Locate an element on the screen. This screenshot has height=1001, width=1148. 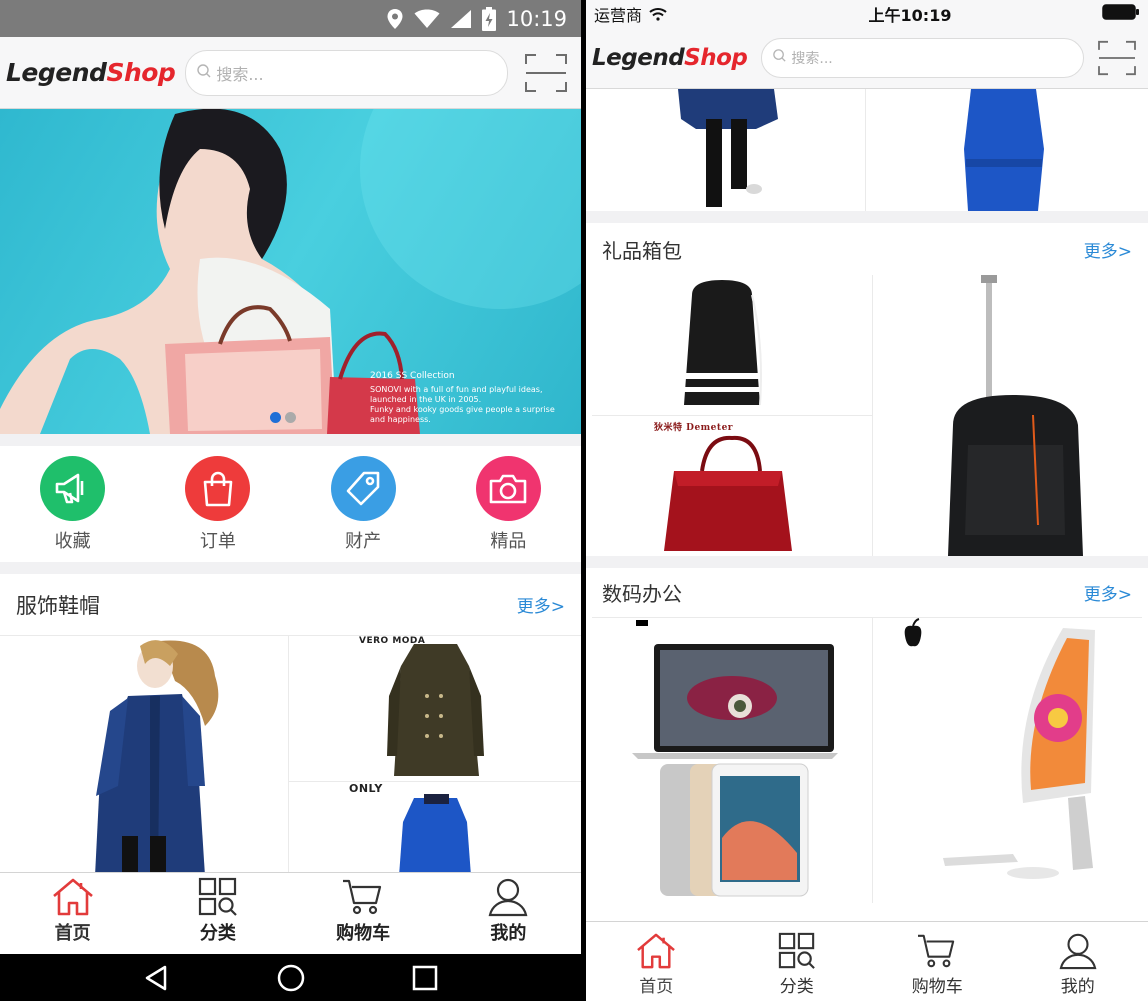
product-column: VERO MODA ONLY is located at coordinates (435, 756).